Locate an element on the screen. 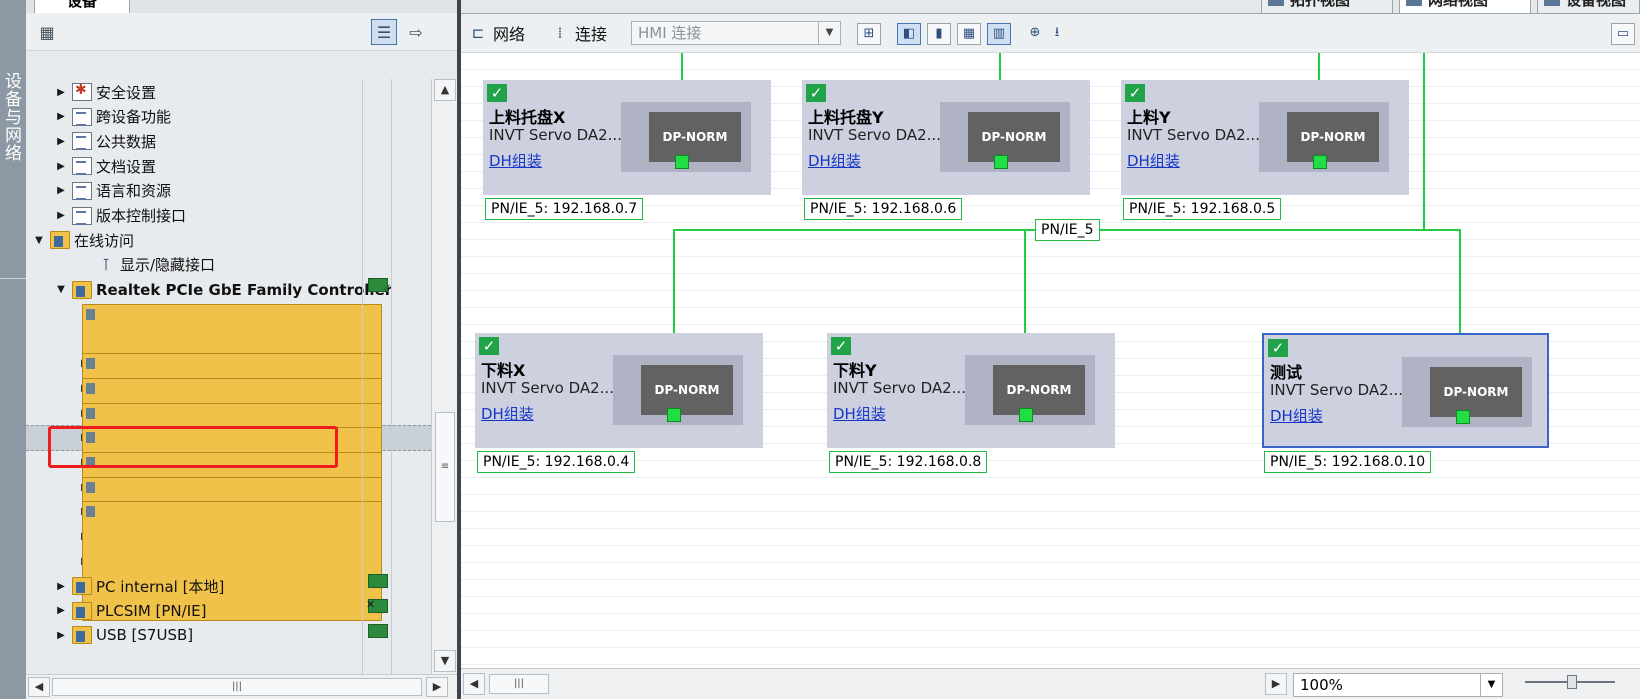 This screenshot has width=1640, height=699. doc-icon is located at coordinates (82, 166).